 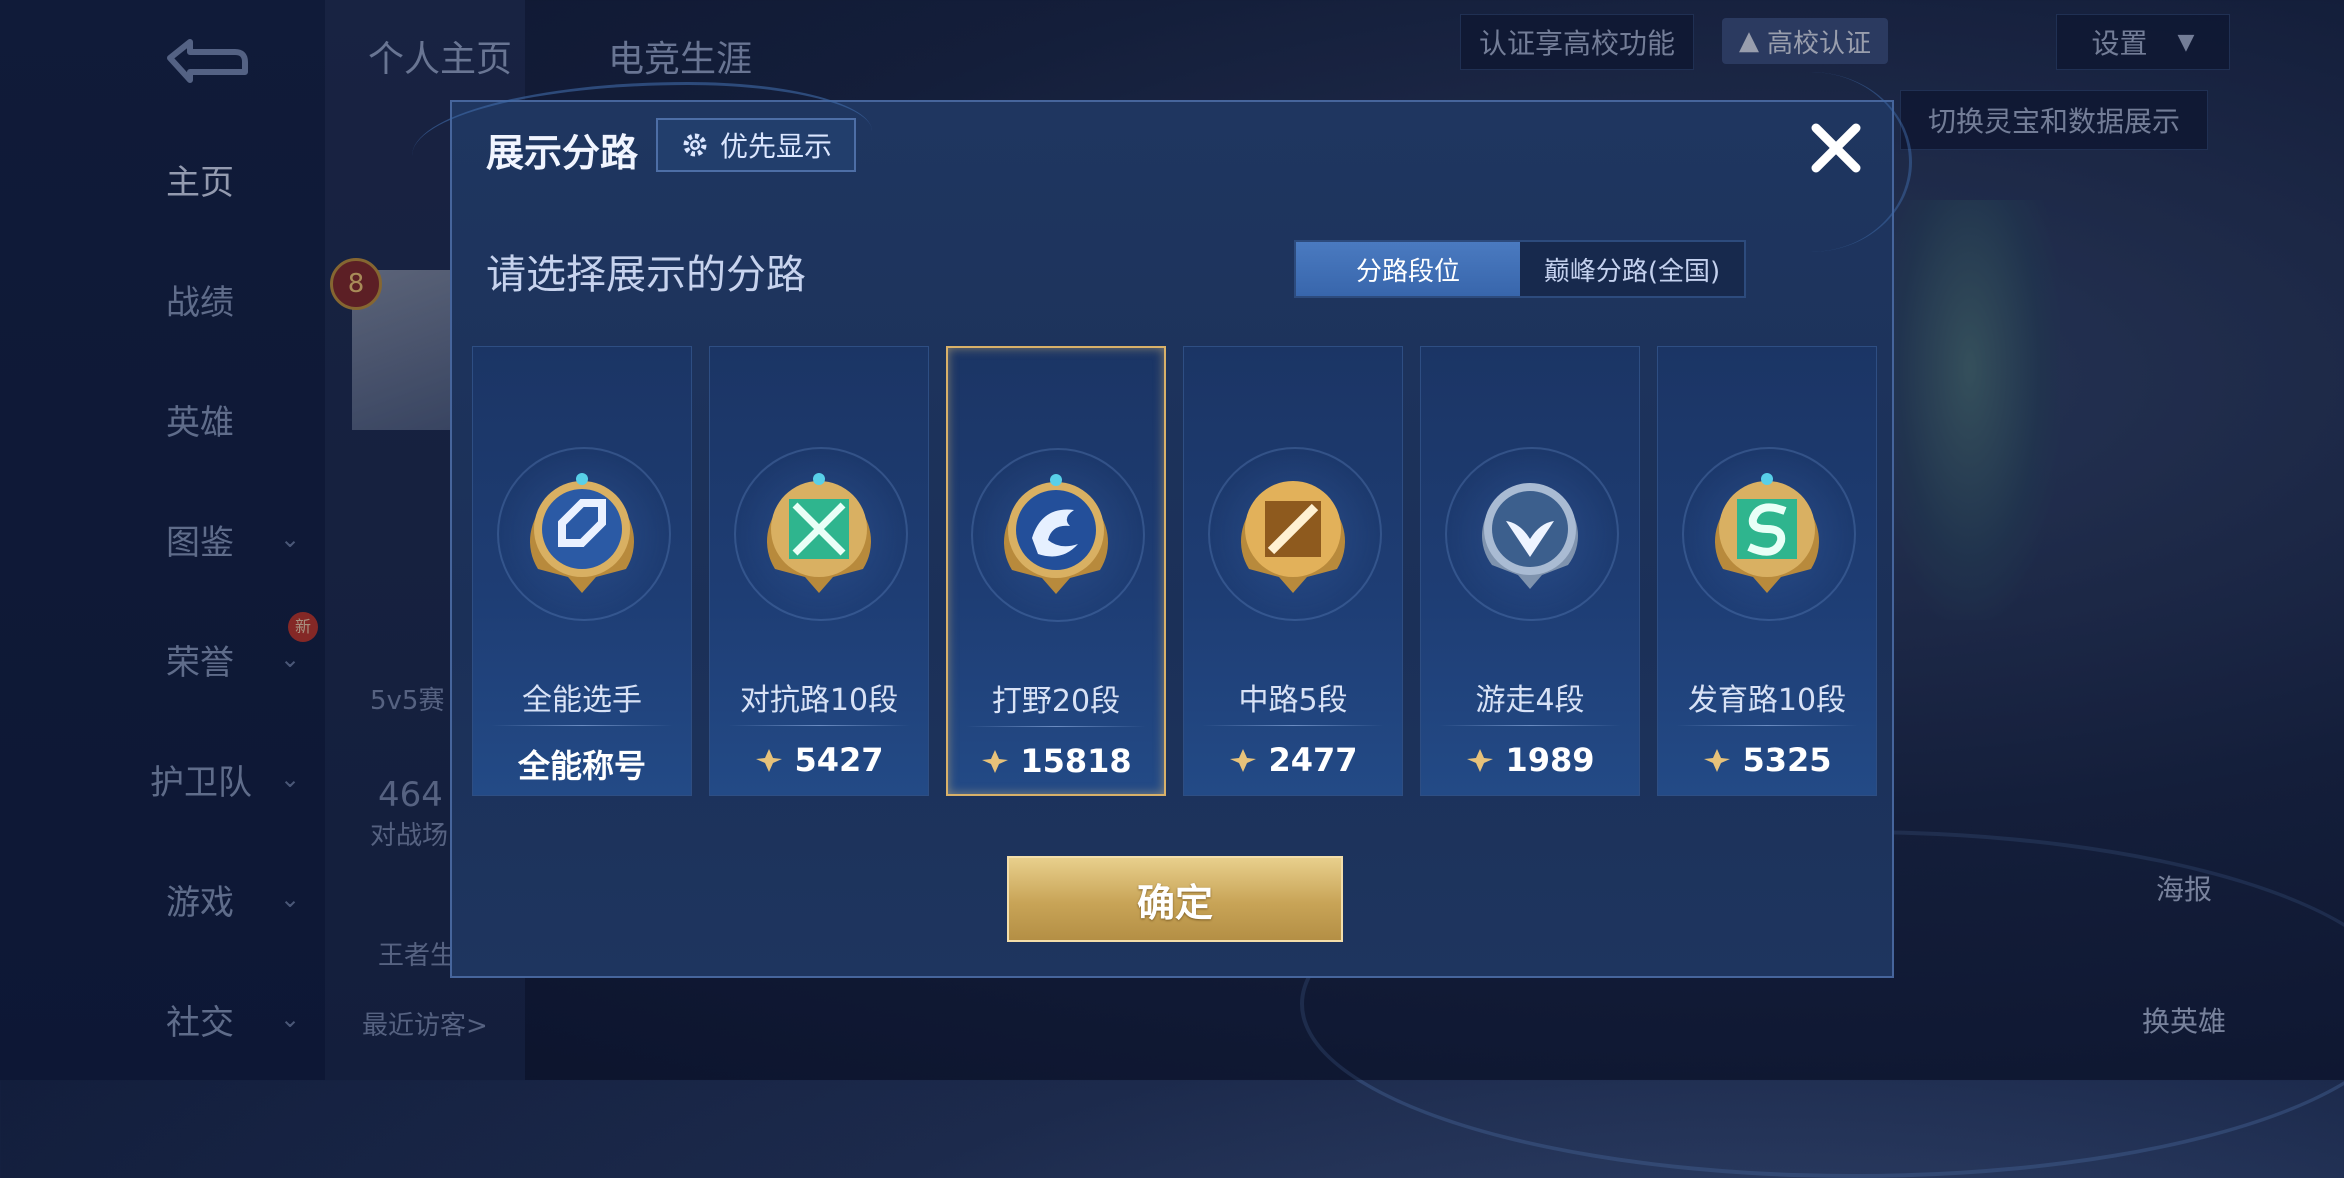 I want to click on lane-score: 1989, so click(x=1530, y=760).